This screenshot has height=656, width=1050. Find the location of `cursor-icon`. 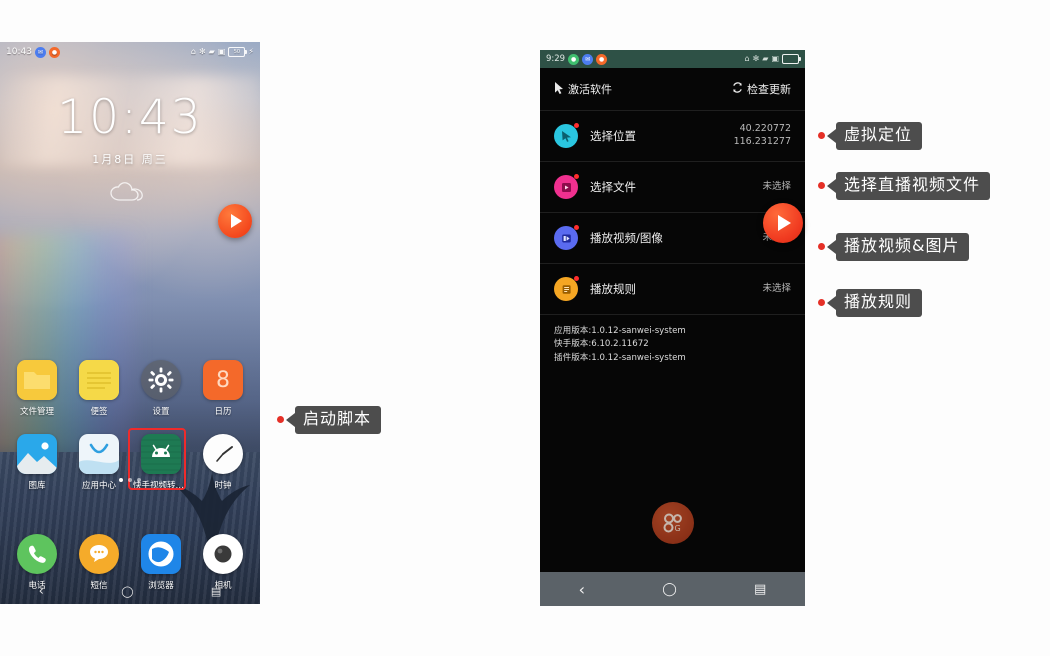

cursor-icon is located at coordinates (559, 89).